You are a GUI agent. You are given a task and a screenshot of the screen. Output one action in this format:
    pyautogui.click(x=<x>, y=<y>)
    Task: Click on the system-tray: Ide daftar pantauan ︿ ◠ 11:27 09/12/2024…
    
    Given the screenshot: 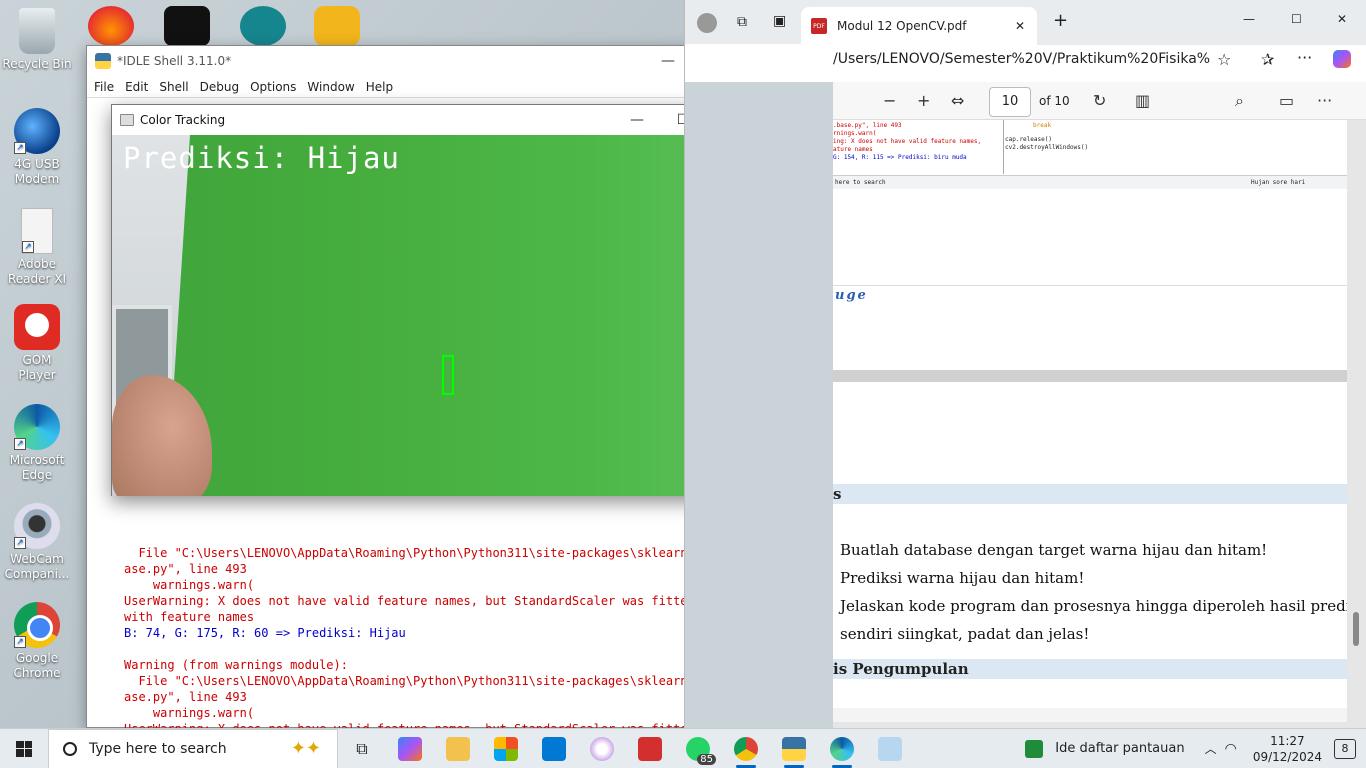 What is the action you would take?
    pyautogui.click(x=1195, y=748)
    